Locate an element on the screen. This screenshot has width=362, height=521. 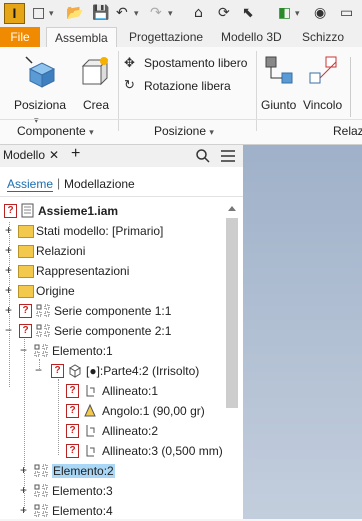
menu-icon is located at coordinates (228, 156).